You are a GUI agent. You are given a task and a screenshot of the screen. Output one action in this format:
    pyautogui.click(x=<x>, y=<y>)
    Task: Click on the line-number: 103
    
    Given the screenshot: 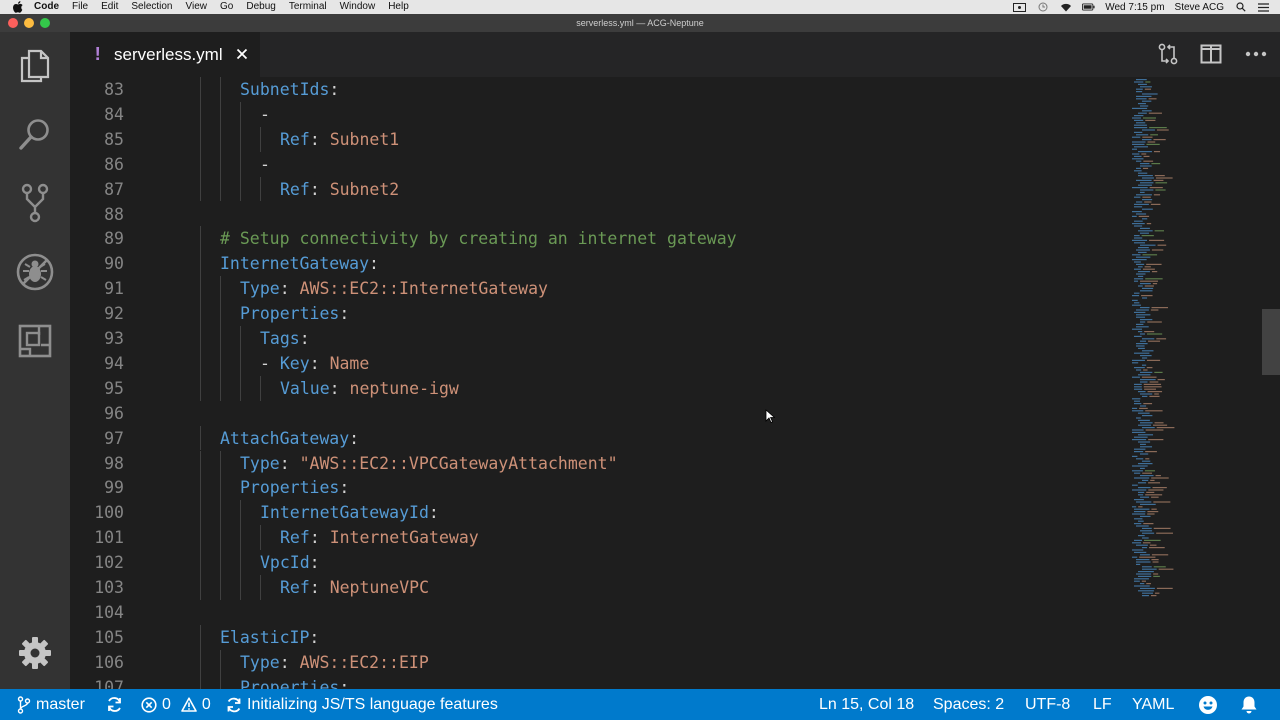 What is the action you would take?
    pyautogui.click(x=109, y=587)
    